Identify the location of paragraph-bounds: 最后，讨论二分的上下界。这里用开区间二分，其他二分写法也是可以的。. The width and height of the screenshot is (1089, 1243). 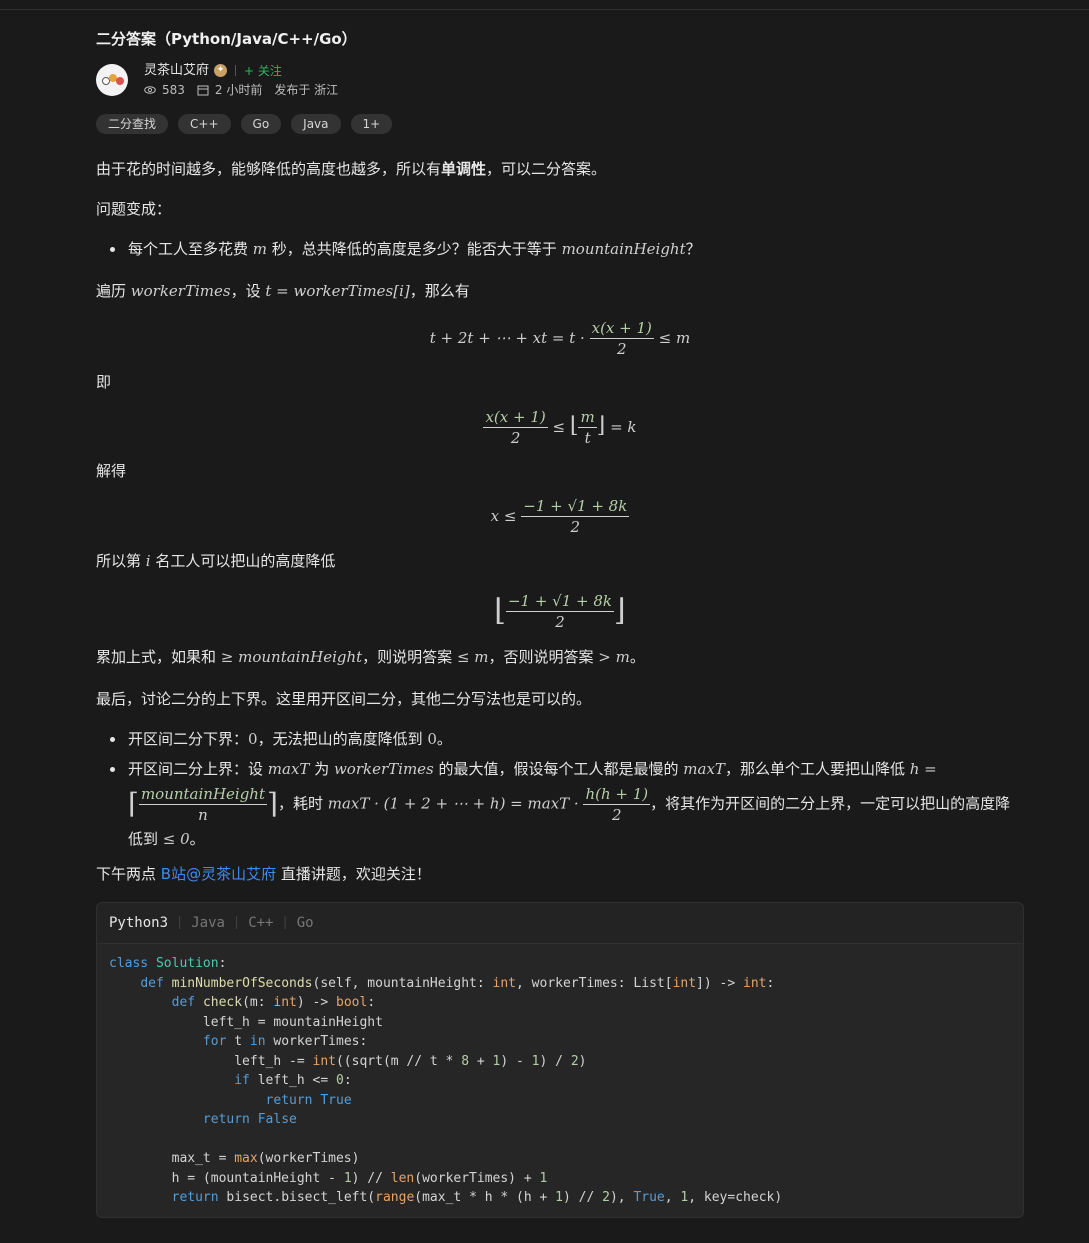
(344, 699).